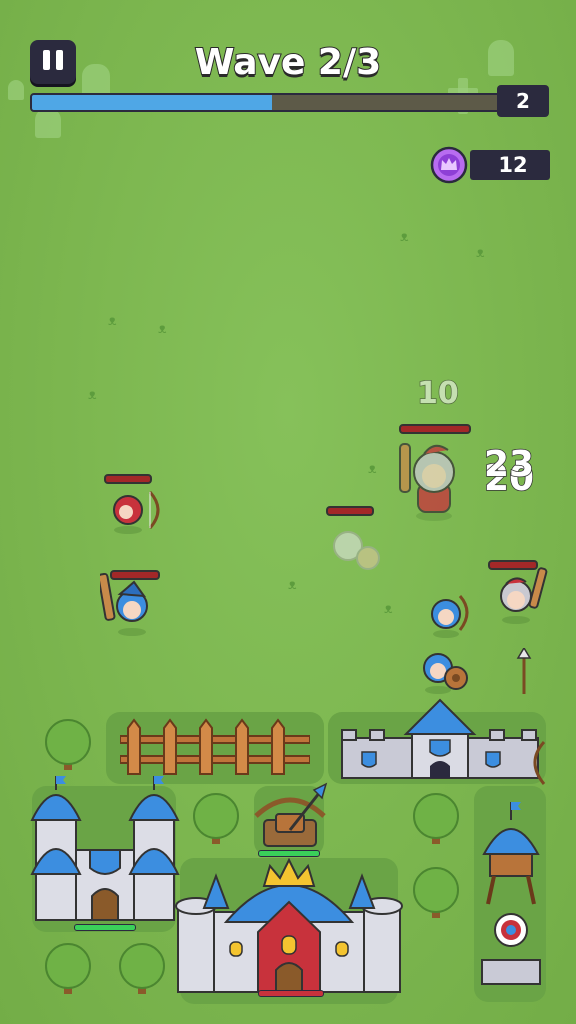 The width and height of the screenshot is (576, 1024). What do you see at coordinates (509, 464) in the screenshot?
I see `damage-number: 23` at bounding box center [509, 464].